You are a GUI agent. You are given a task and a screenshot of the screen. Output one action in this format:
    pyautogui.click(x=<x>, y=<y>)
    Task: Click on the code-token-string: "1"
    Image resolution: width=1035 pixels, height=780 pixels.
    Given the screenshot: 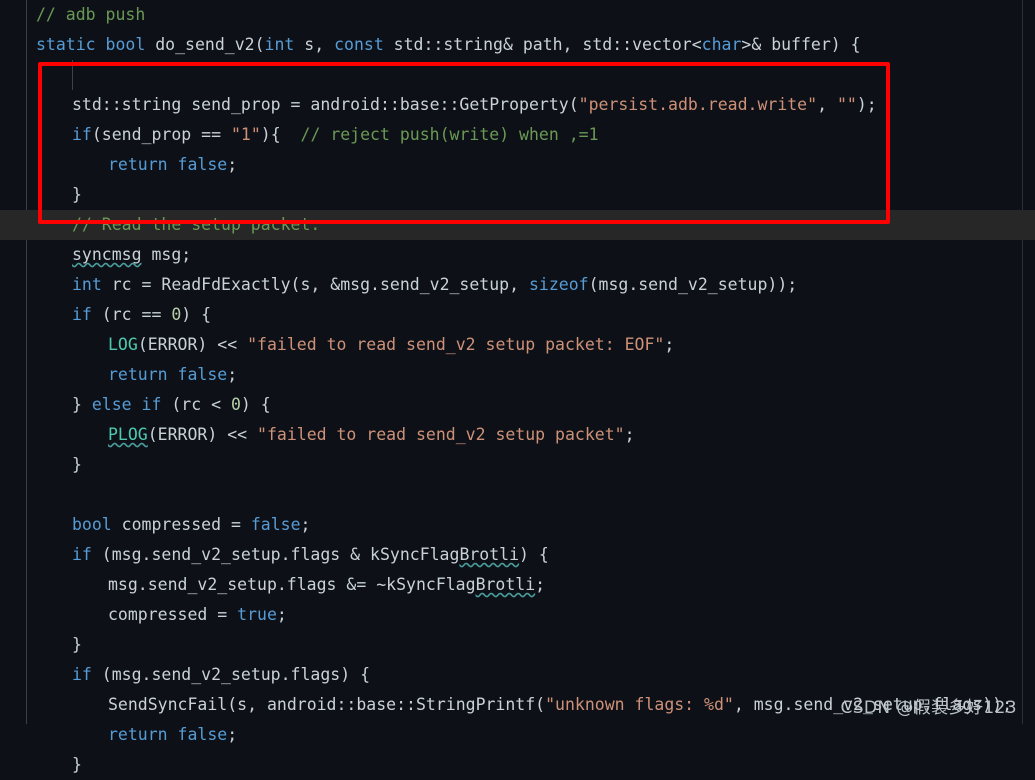 What is the action you would take?
    pyautogui.click(x=245, y=134)
    